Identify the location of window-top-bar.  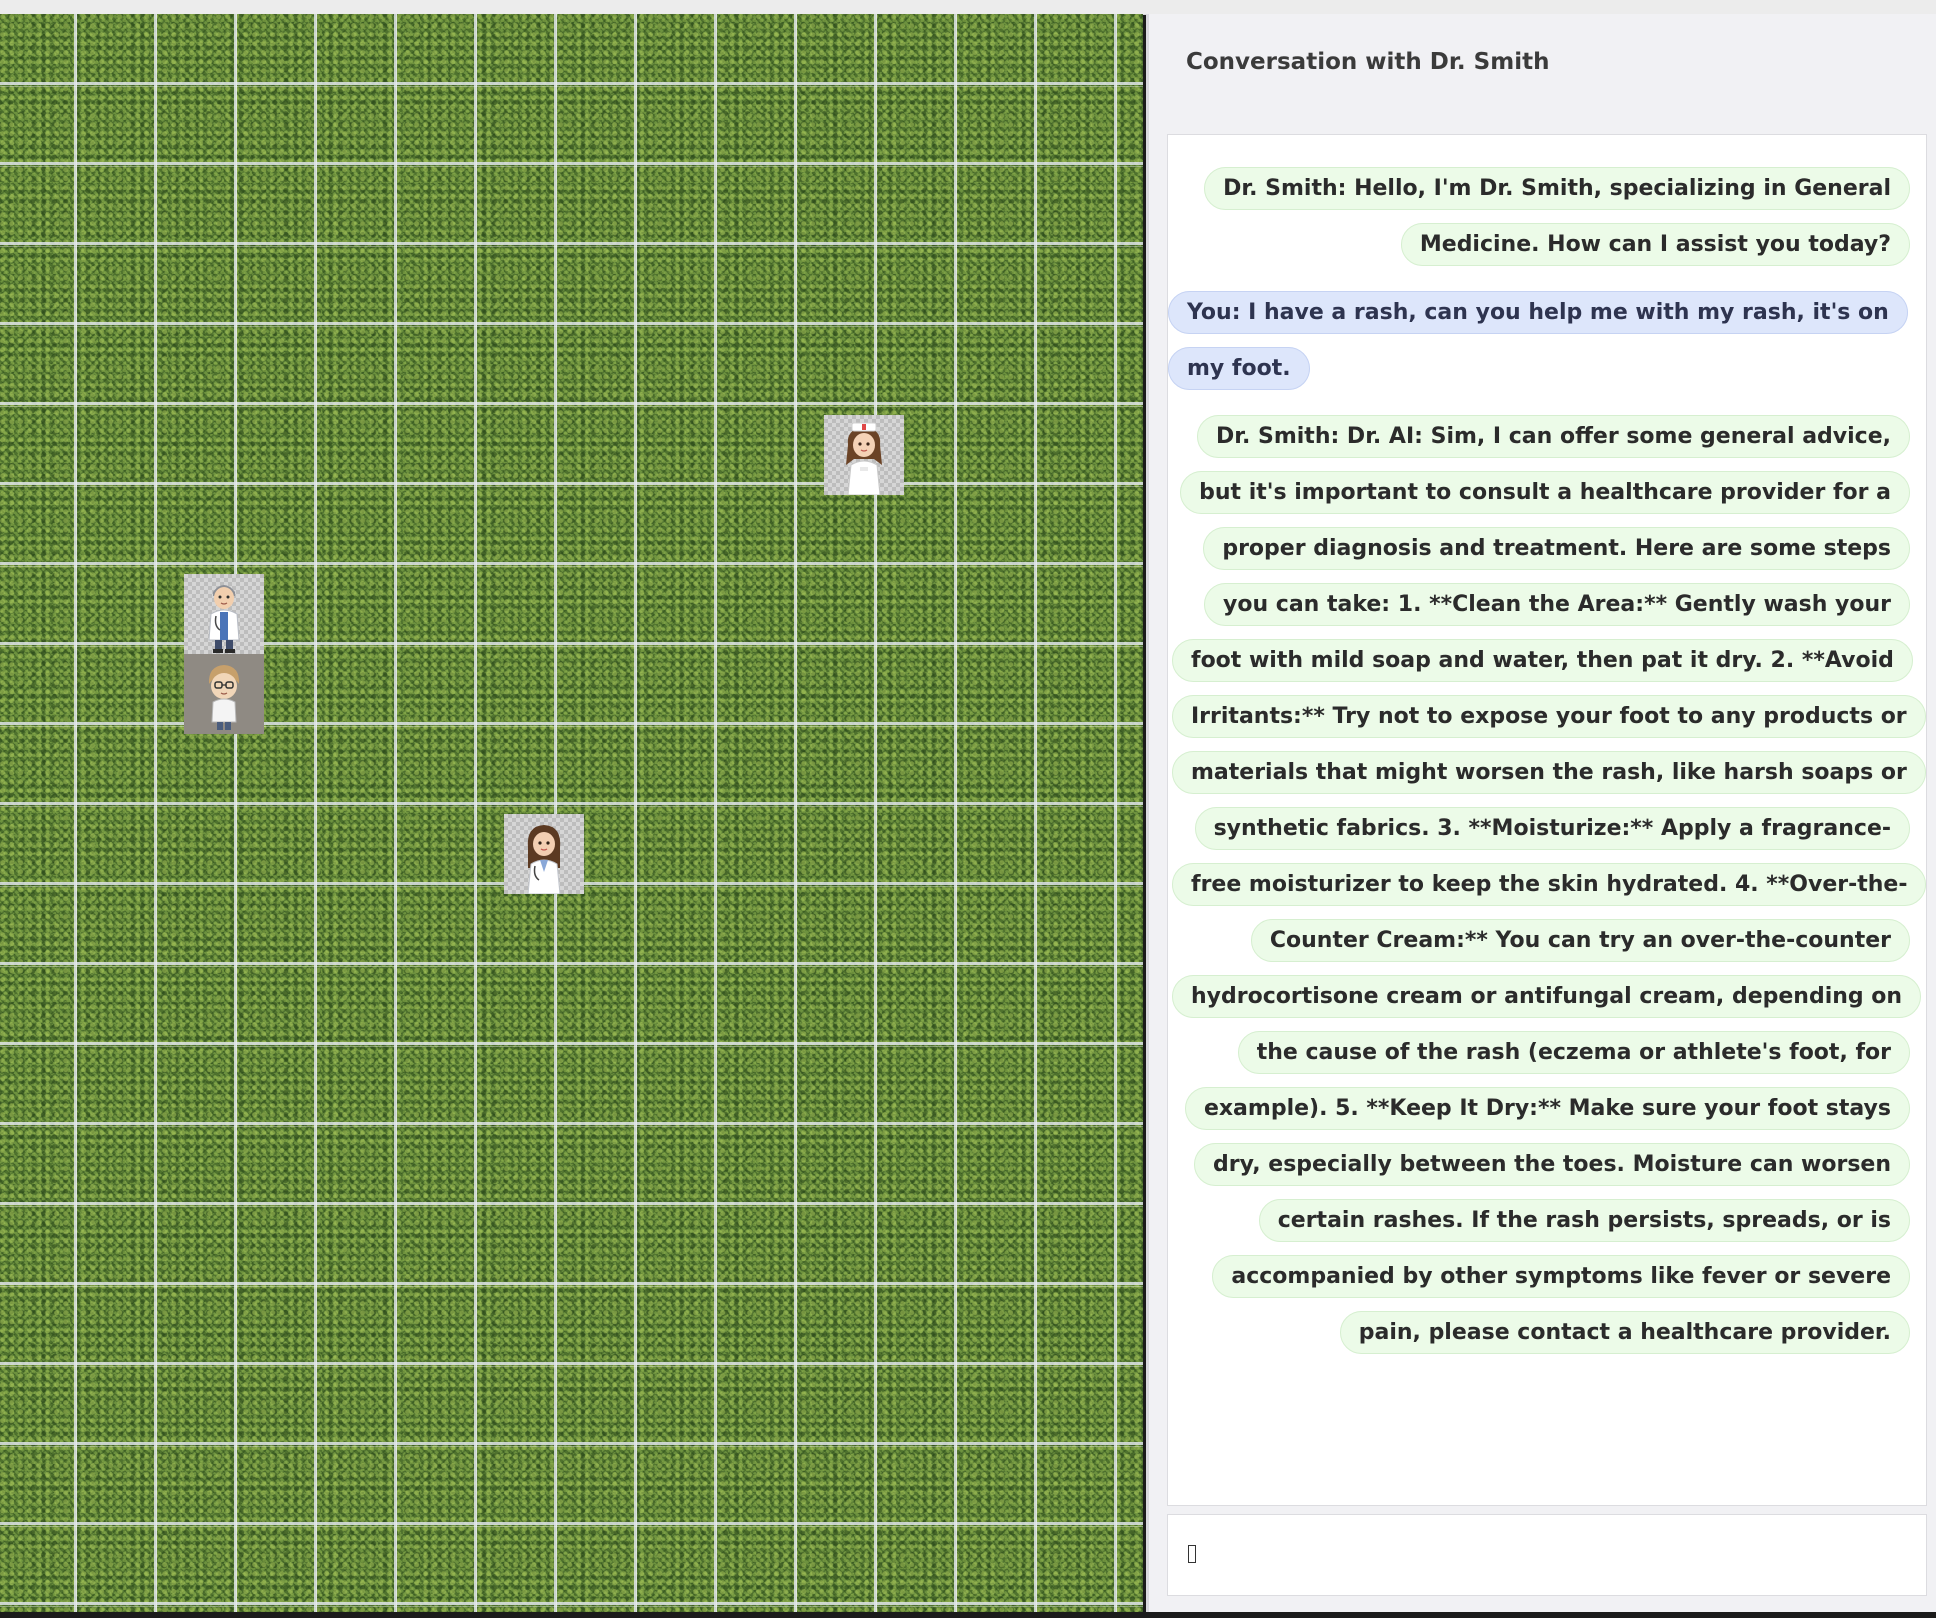
(968, 7).